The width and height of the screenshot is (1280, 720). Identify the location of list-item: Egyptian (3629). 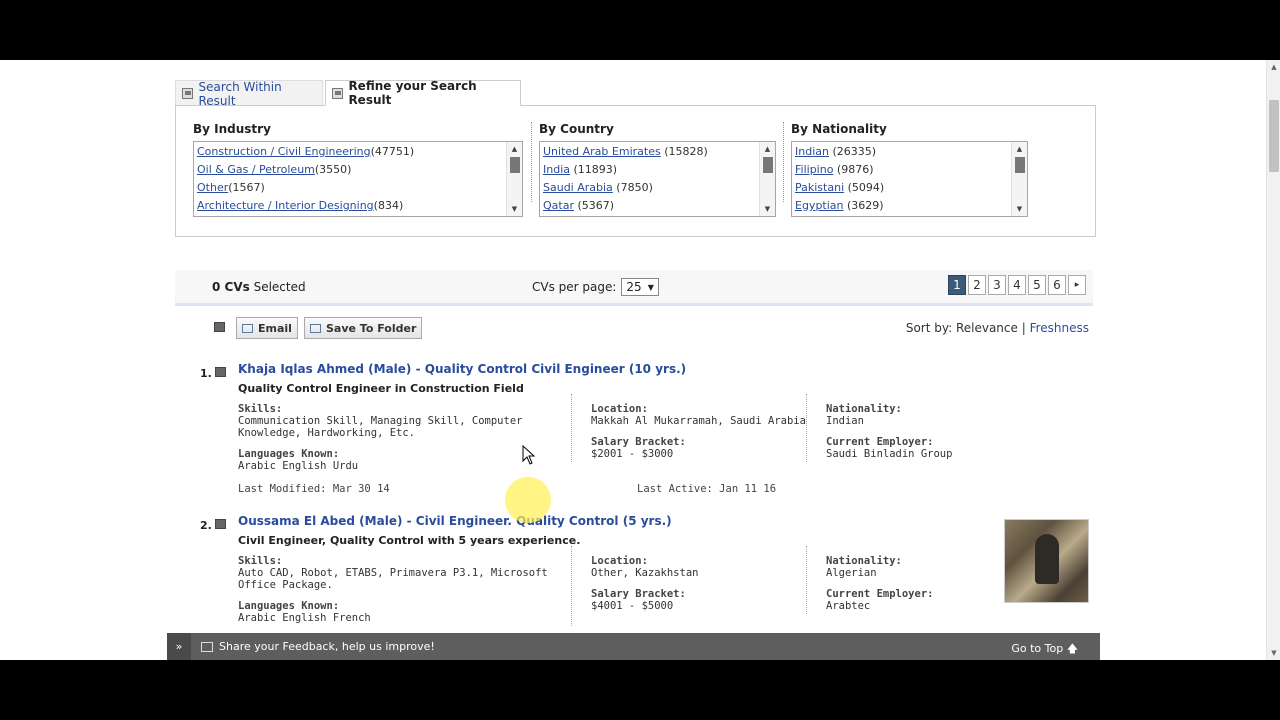
(909, 207).